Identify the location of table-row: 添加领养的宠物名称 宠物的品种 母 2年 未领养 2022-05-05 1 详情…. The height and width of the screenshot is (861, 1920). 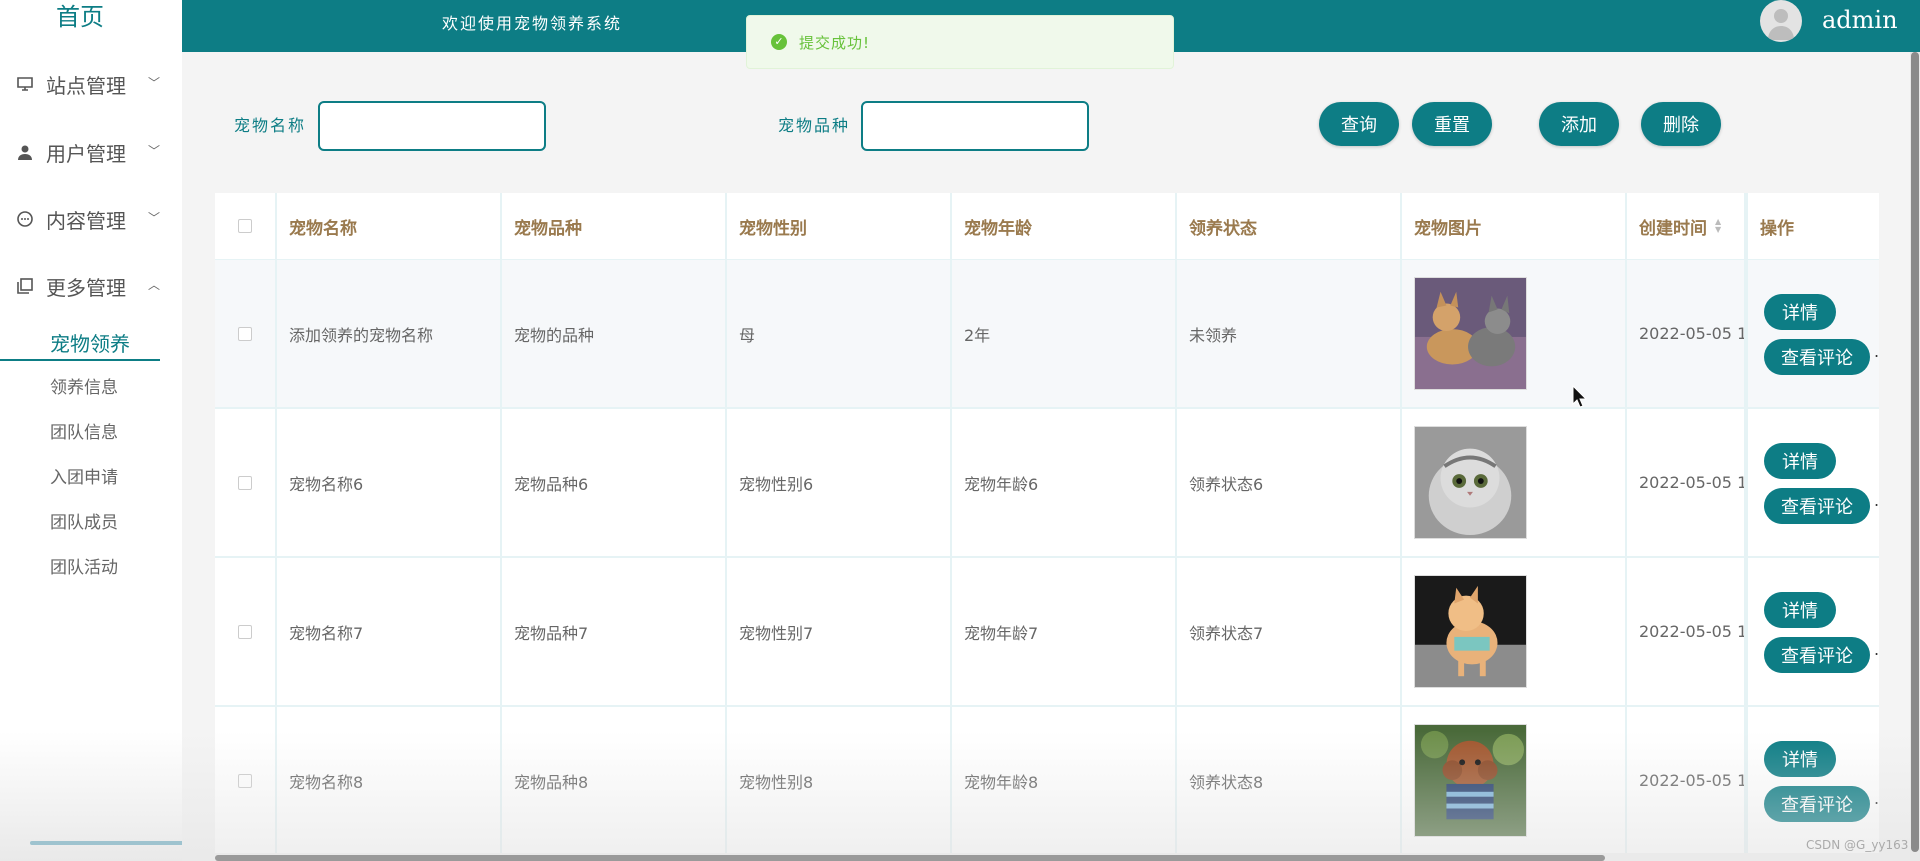
(1047, 334).